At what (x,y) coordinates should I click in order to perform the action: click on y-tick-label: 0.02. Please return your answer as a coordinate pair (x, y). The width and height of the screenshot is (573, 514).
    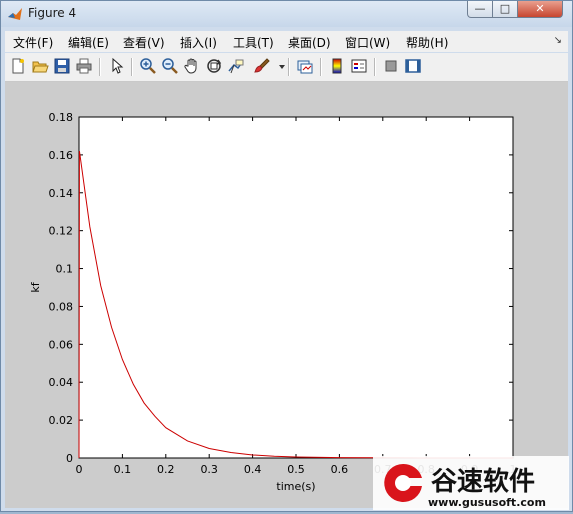
    Looking at the image, I should click on (61, 420).